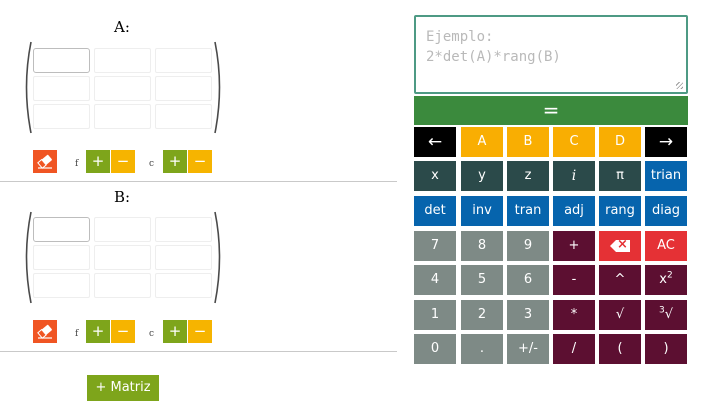  What do you see at coordinates (220, 87) in the screenshot?
I see `matrix-a-right-bracket` at bounding box center [220, 87].